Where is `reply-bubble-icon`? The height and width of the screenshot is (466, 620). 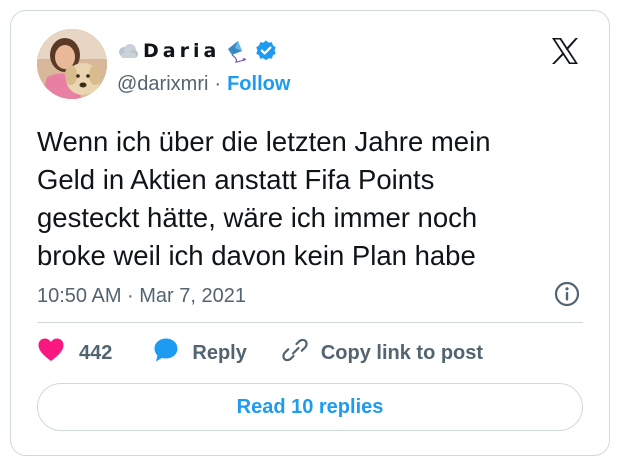 reply-bubble-icon is located at coordinates (166, 353).